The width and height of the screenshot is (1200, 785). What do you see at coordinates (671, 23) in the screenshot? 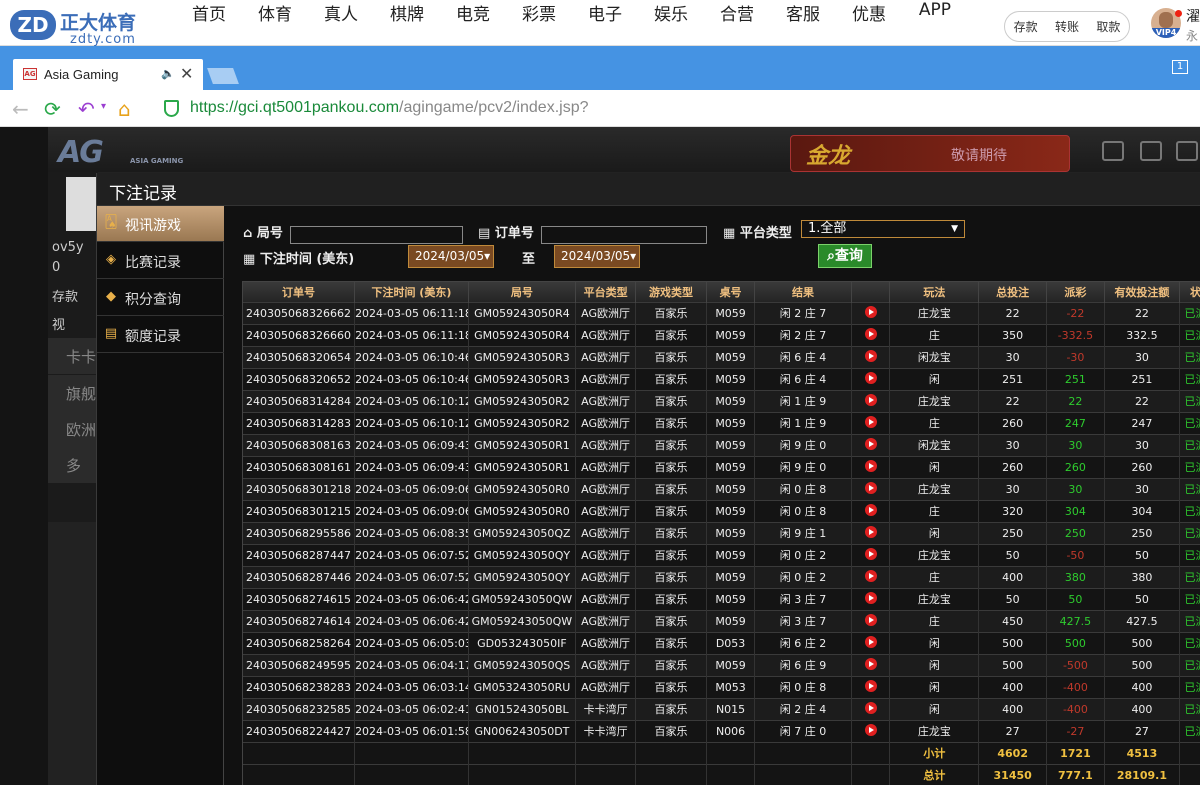
I see `nav-item: 娱乐` at bounding box center [671, 23].